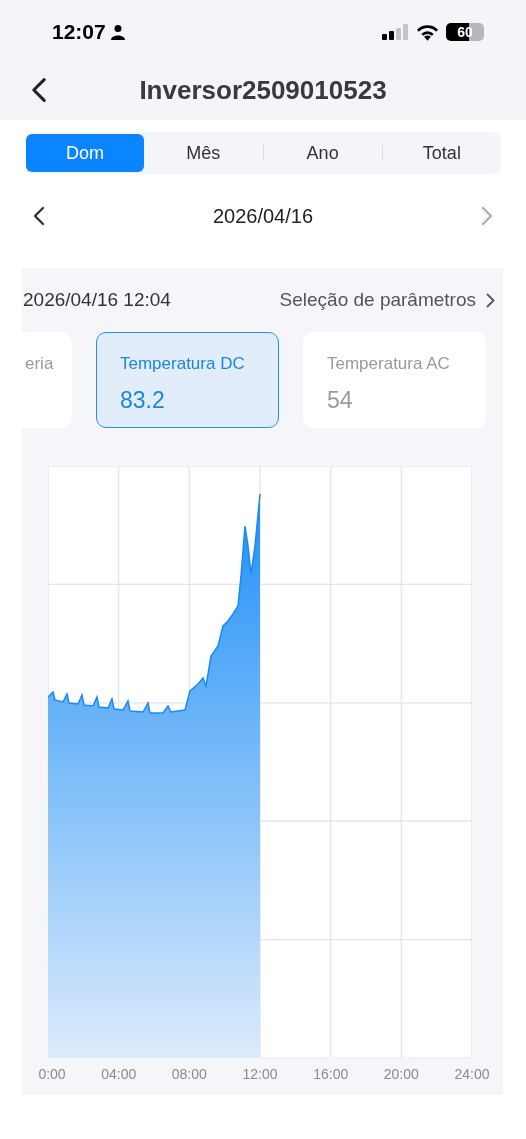 The height and width of the screenshot is (1139, 526). What do you see at coordinates (490, 300) in the screenshot?
I see `chevron-icon` at bounding box center [490, 300].